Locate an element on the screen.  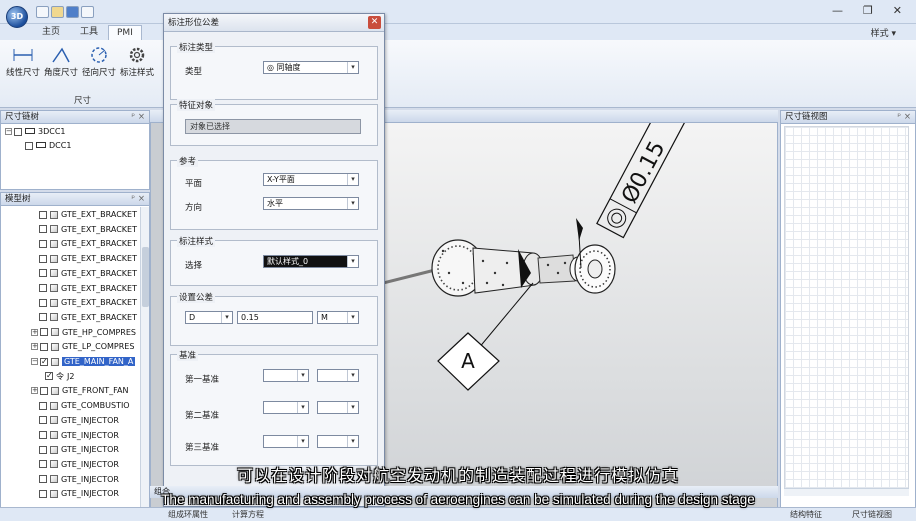
collapse-icon: − is located at coordinates (8, 131).